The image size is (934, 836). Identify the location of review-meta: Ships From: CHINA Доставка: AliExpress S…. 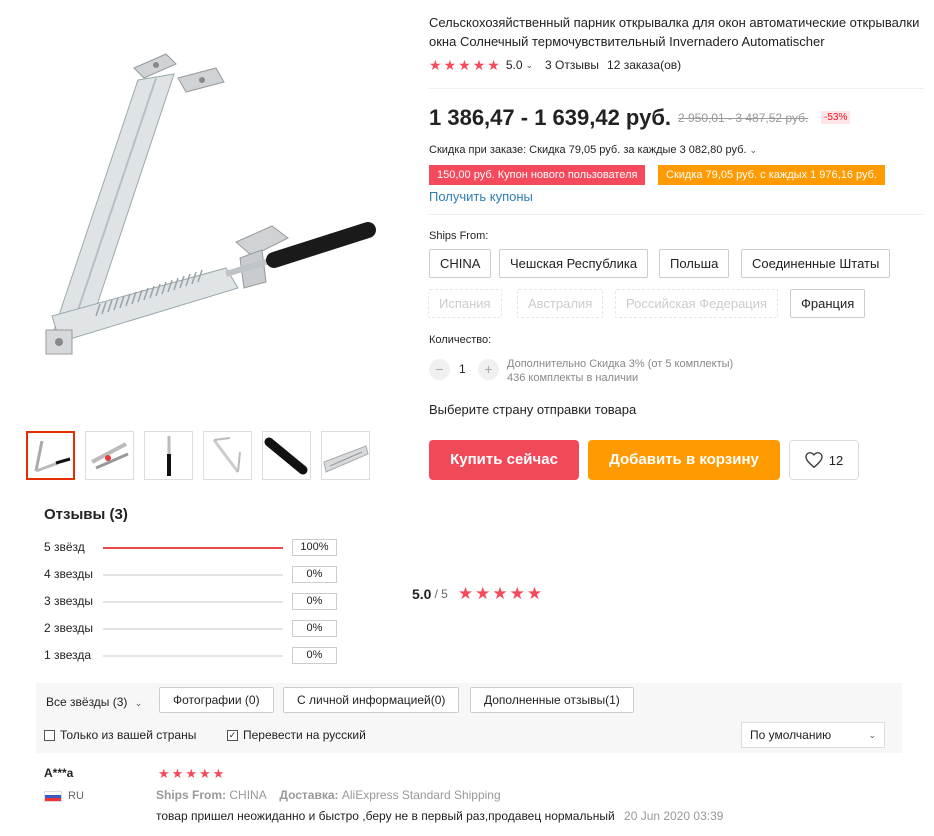
(328, 795).